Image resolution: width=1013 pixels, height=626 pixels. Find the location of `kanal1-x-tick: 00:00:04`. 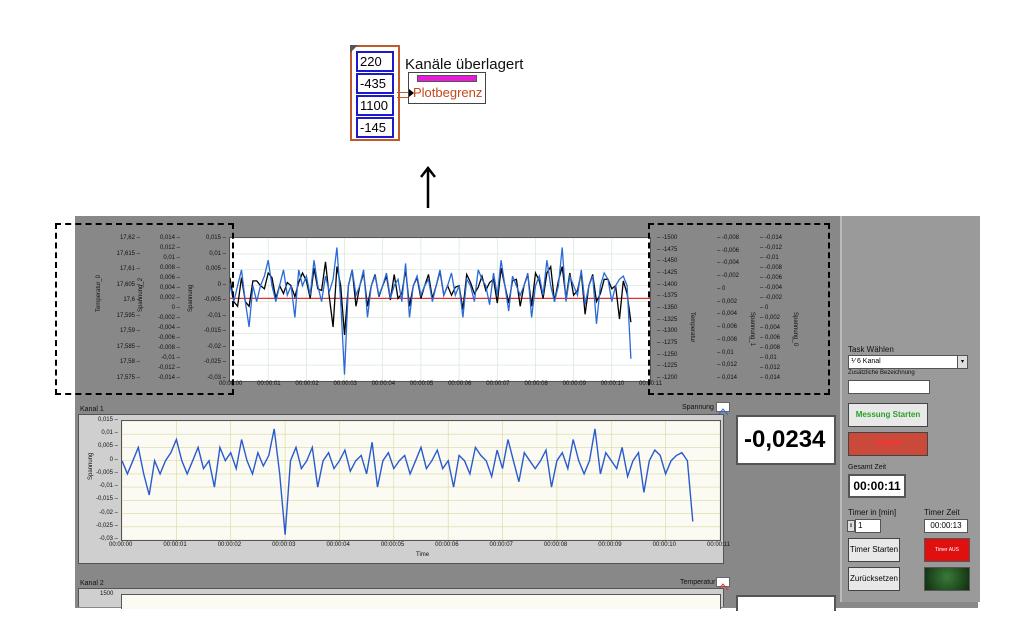

kanal1-x-tick: 00:00:04 is located at coordinates (338, 545).